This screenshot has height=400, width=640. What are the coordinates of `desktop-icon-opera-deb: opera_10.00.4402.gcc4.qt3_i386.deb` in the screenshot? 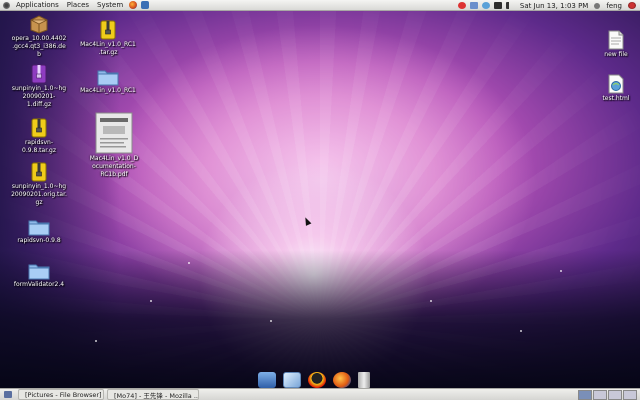 It's located at (39, 36).